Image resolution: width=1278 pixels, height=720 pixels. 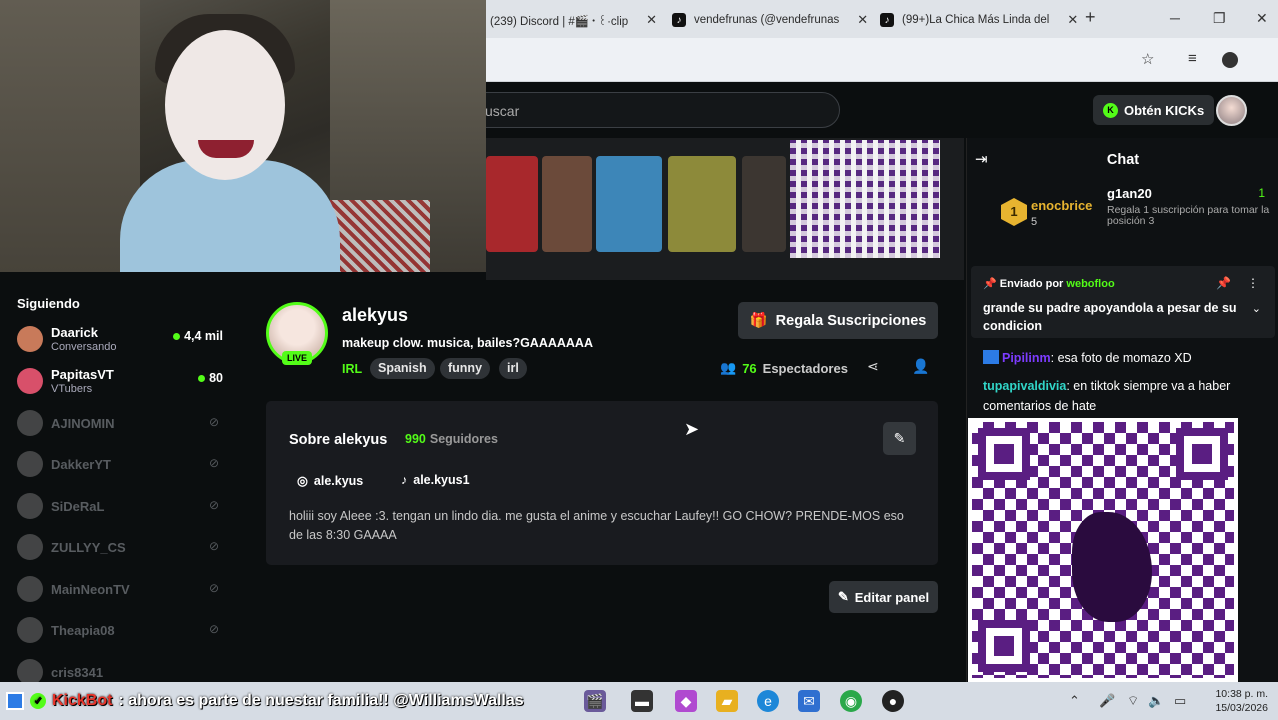 I want to click on gift-subscriptions-button: 🎁 Regala Suscripciones, so click(x=838, y=320).